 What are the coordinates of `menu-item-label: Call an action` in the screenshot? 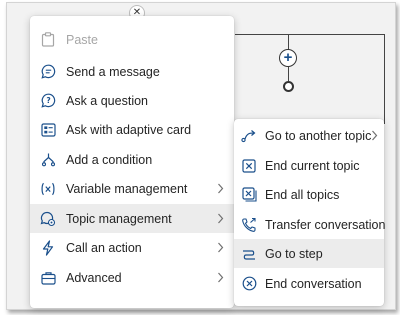 It's located at (104, 247).